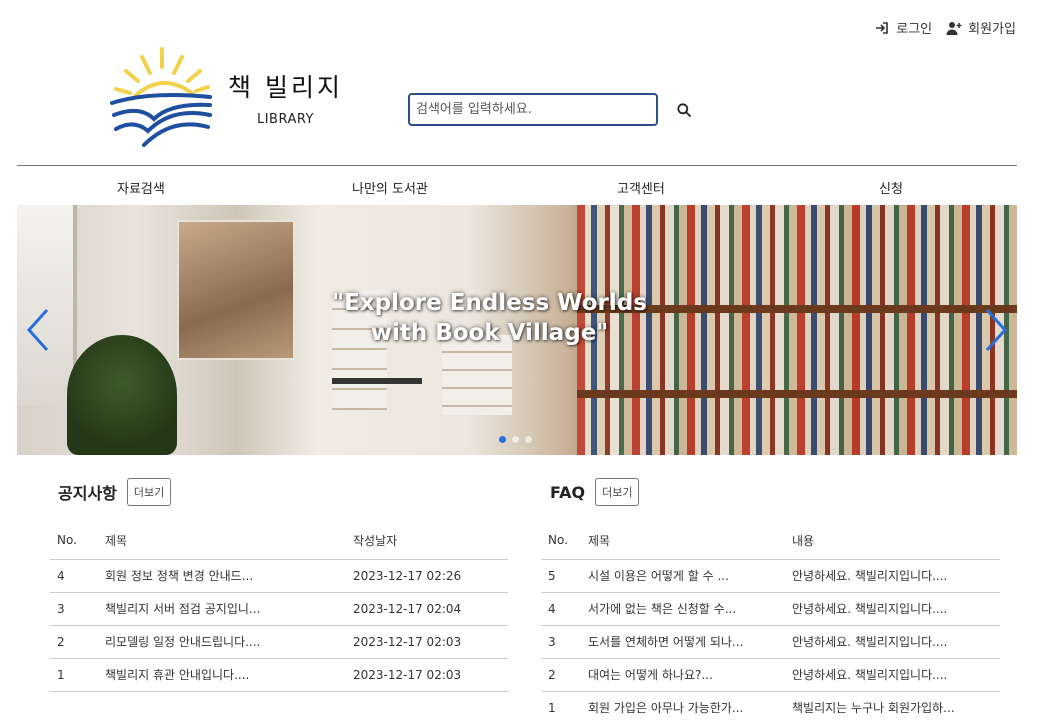 The height and width of the screenshot is (724, 1046). Describe the element at coordinates (891, 187) in the screenshot. I see `nav-item-request: 신청` at that location.